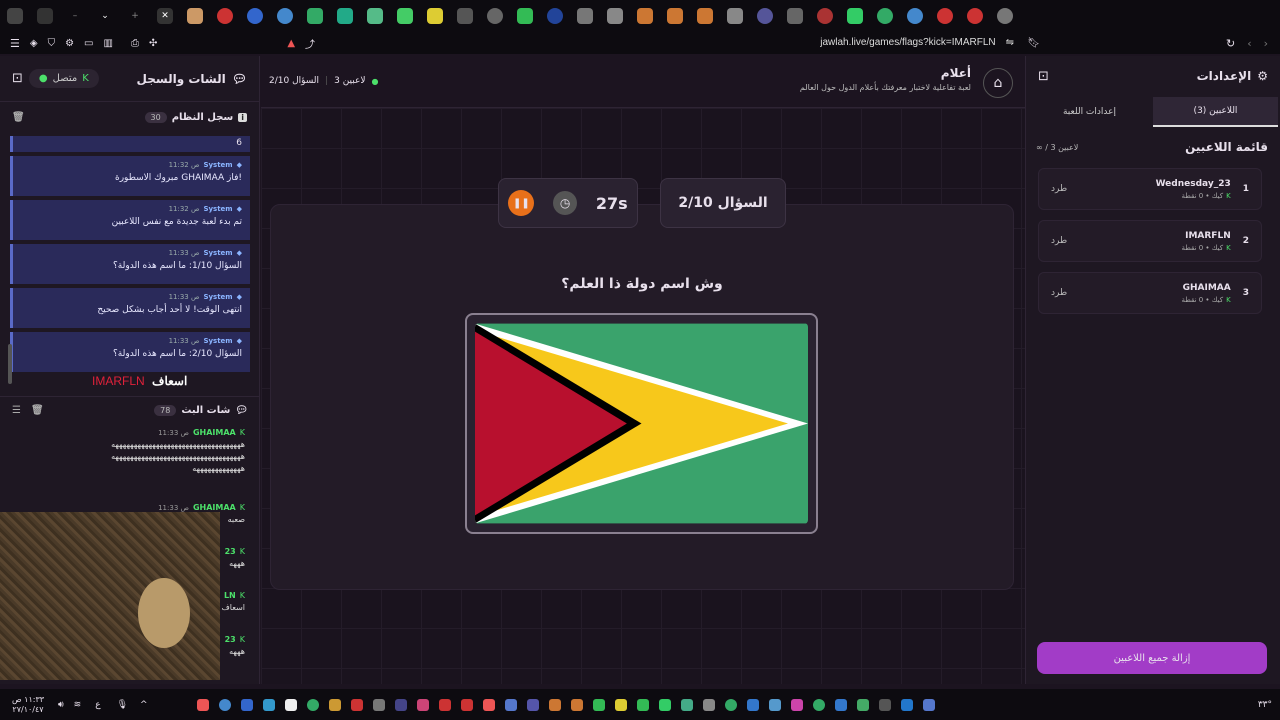  What do you see at coordinates (135, 16) in the screenshot?
I see `new-tab-icon: +` at bounding box center [135, 16].